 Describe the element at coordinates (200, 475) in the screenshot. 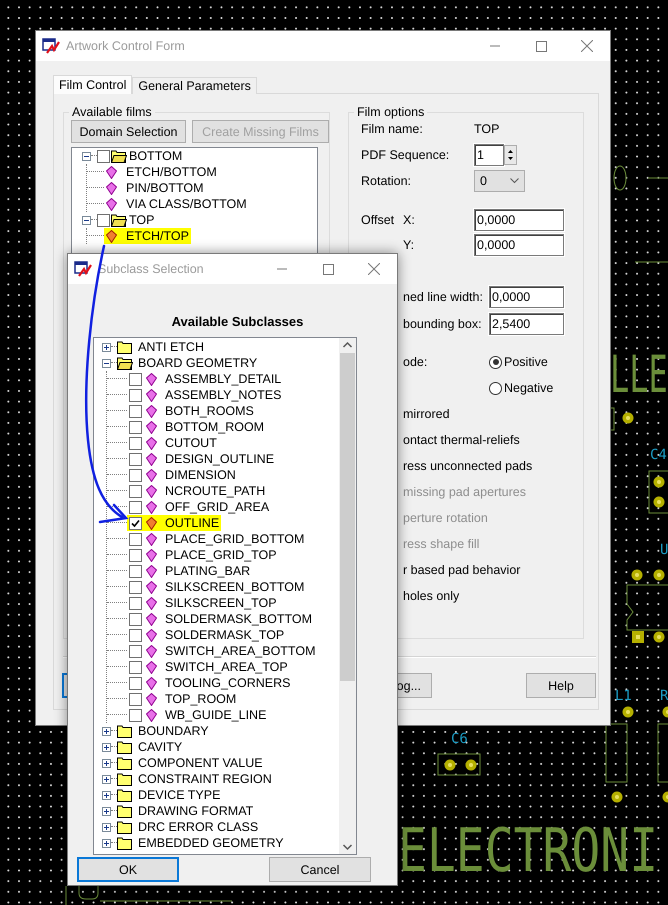

I see `tree-item: DIMENSION` at that location.